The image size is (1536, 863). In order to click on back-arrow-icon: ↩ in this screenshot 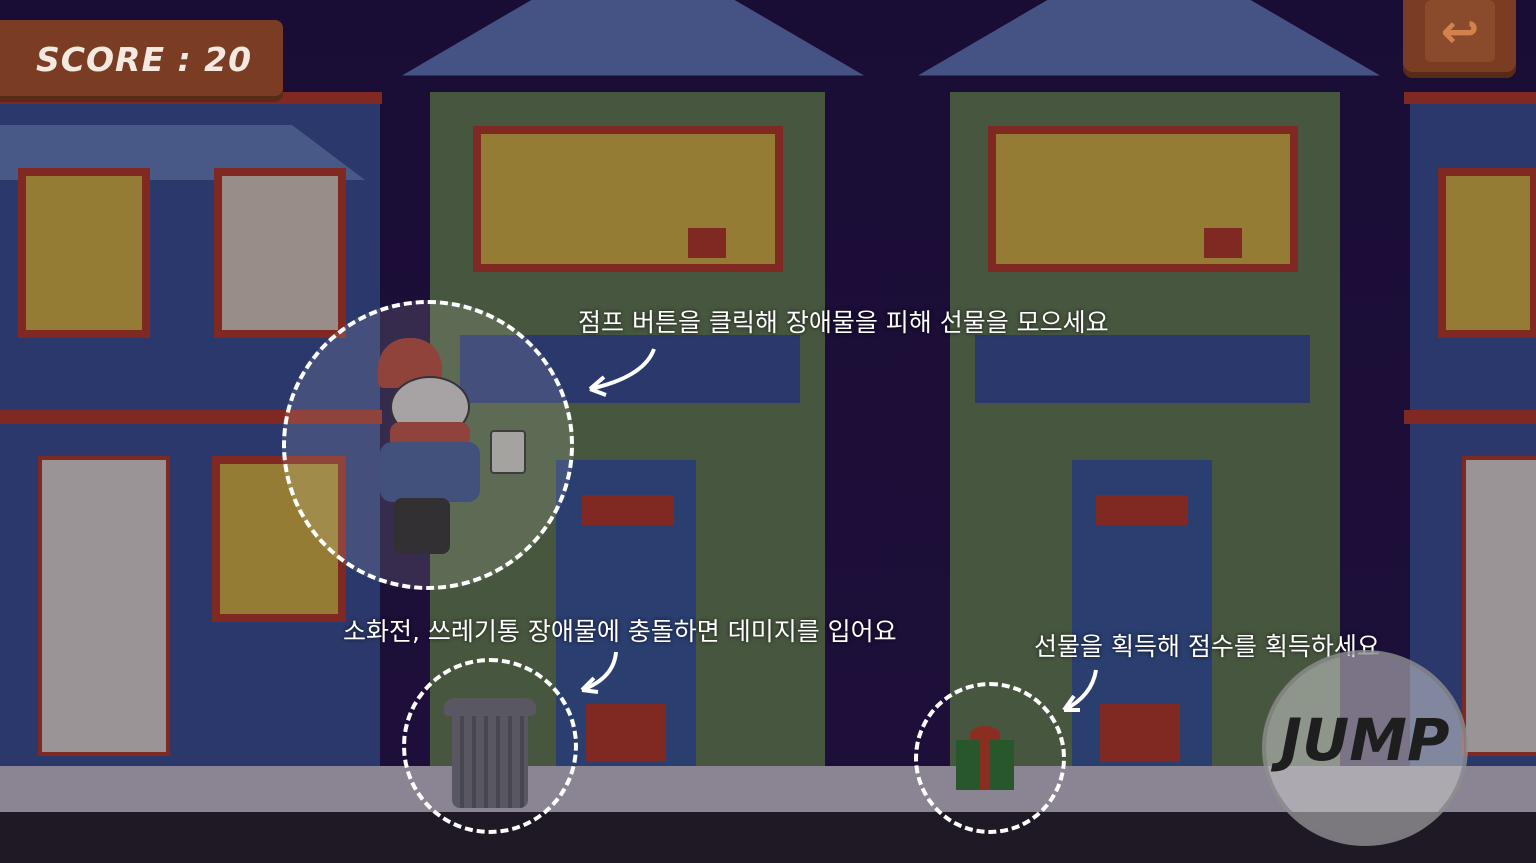, I will do `click(1460, 31)`.